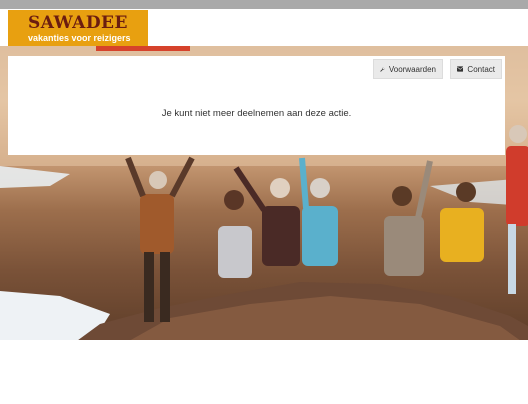 This screenshot has height=404, width=528. What do you see at coordinates (412, 69) in the screenshot?
I see `voorwaarden-label: Voorwaarden` at bounding box center [412, 69].